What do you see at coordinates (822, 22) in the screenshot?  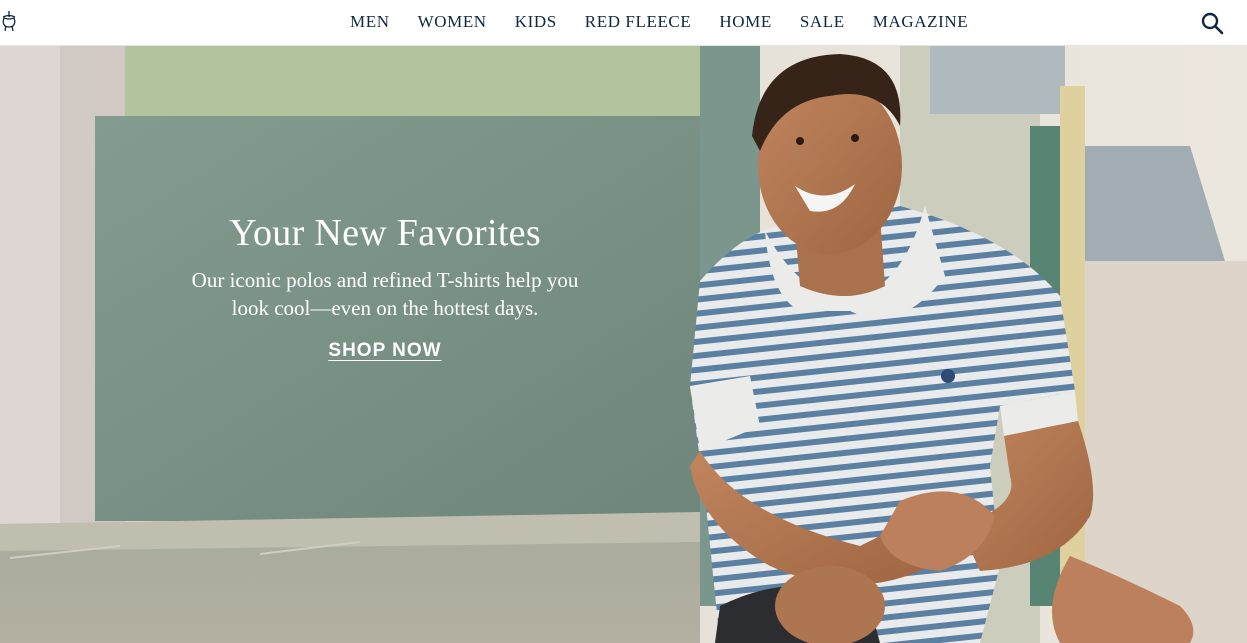 I see `nav-item-sale: SALE` at bounding box center [822, 22].